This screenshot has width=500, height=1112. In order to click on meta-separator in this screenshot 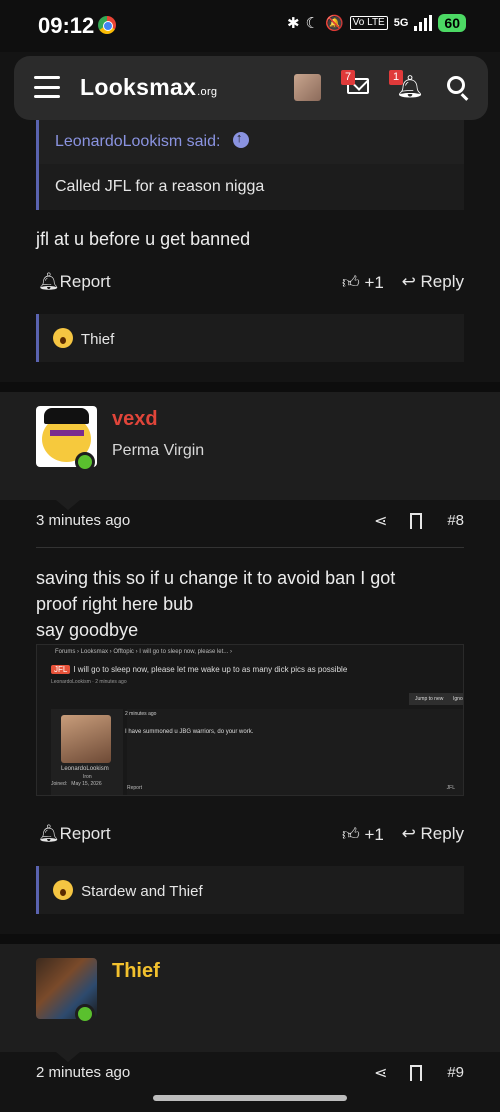, I will do `click(250, 547)`.